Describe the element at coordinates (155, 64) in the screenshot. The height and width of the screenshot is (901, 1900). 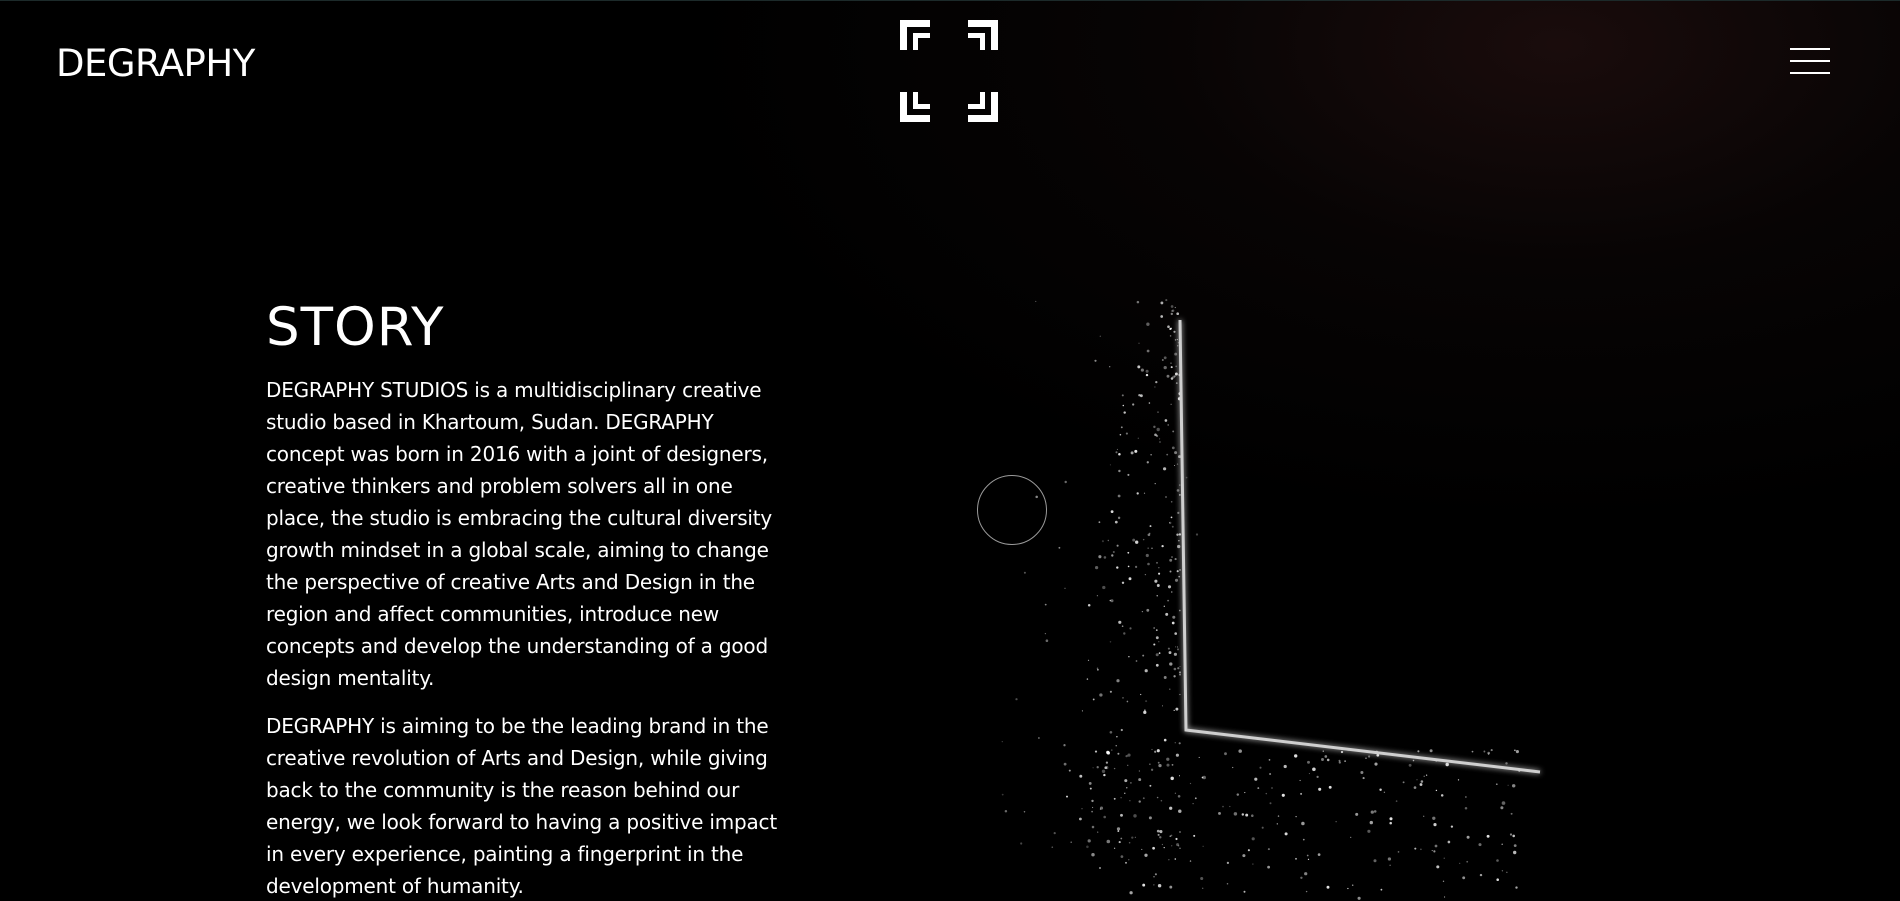
I see `brand-wordmark: DEGRAPHY` at that location.